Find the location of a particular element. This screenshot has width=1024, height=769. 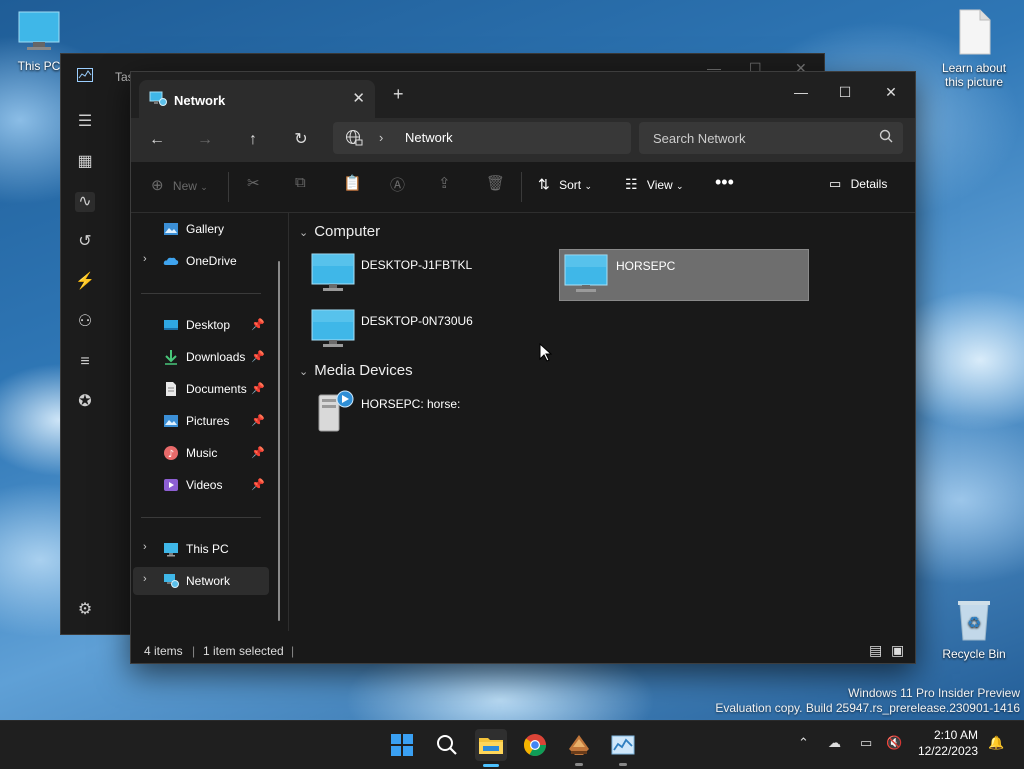

monitor-icon is located at coordinates (39, 30).